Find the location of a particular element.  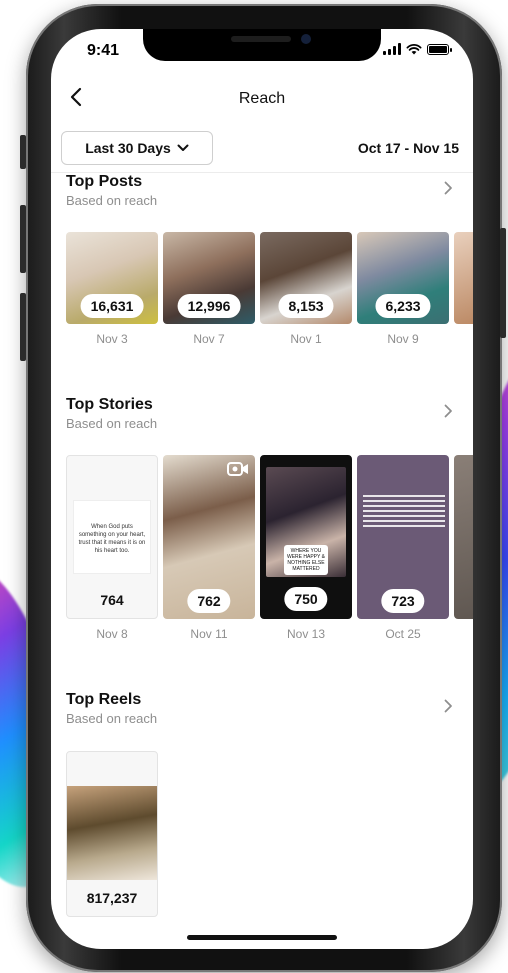

post-card: 16,631 Nov 3 is located at coordinates (112, 289).